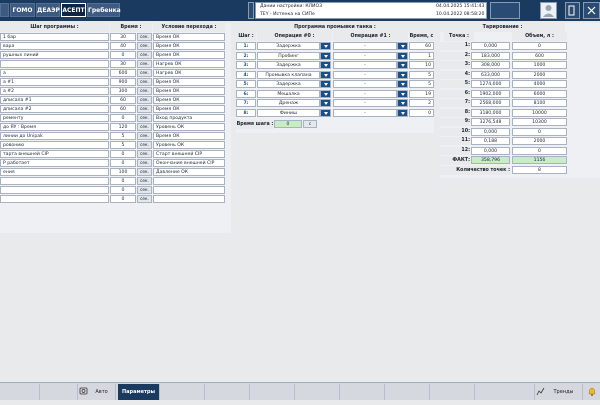  Describe the element at coordinates (104, 10) in the screenshot. I see `tab-grebenka: Гребенка` at that location.